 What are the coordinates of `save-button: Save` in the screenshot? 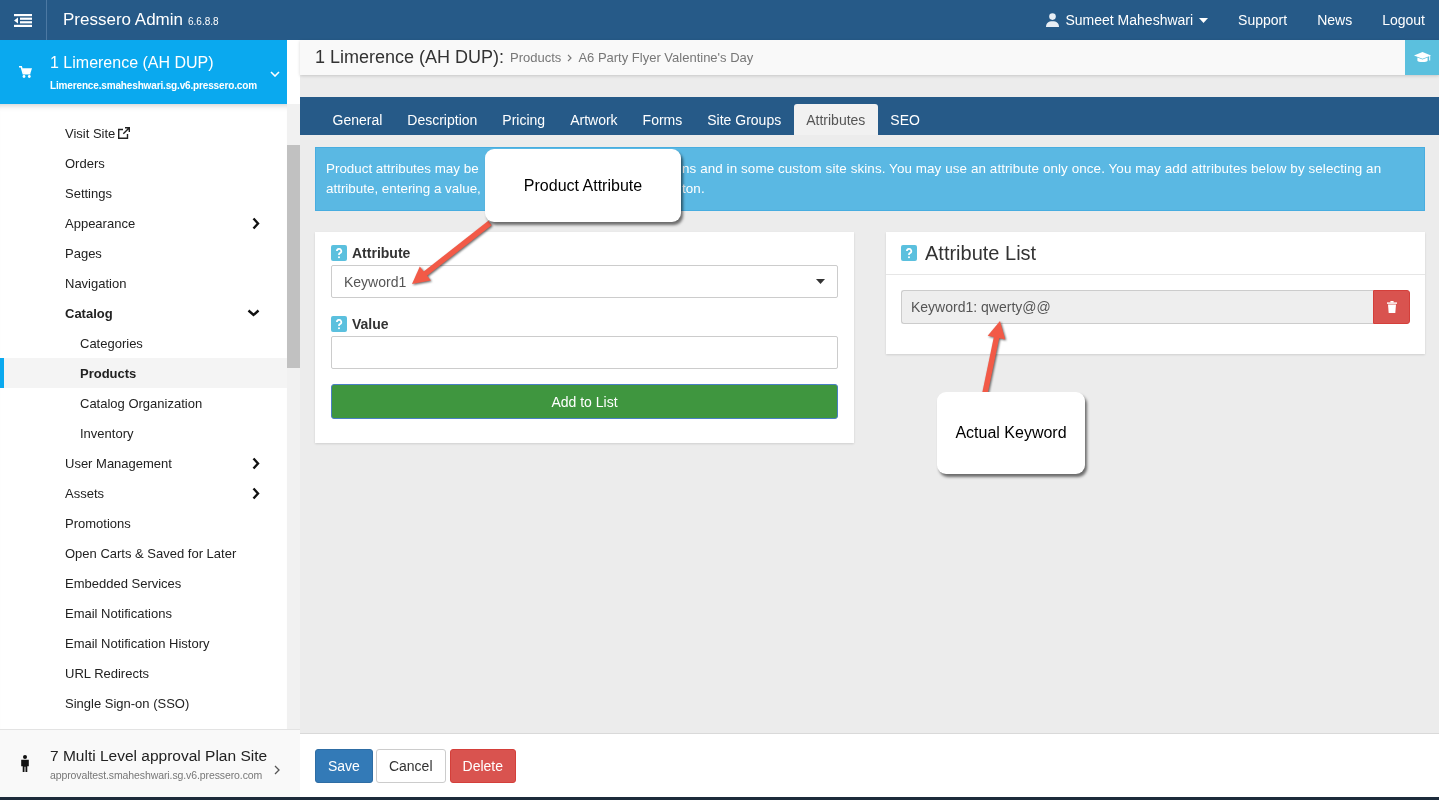 It's located at (344, 765).